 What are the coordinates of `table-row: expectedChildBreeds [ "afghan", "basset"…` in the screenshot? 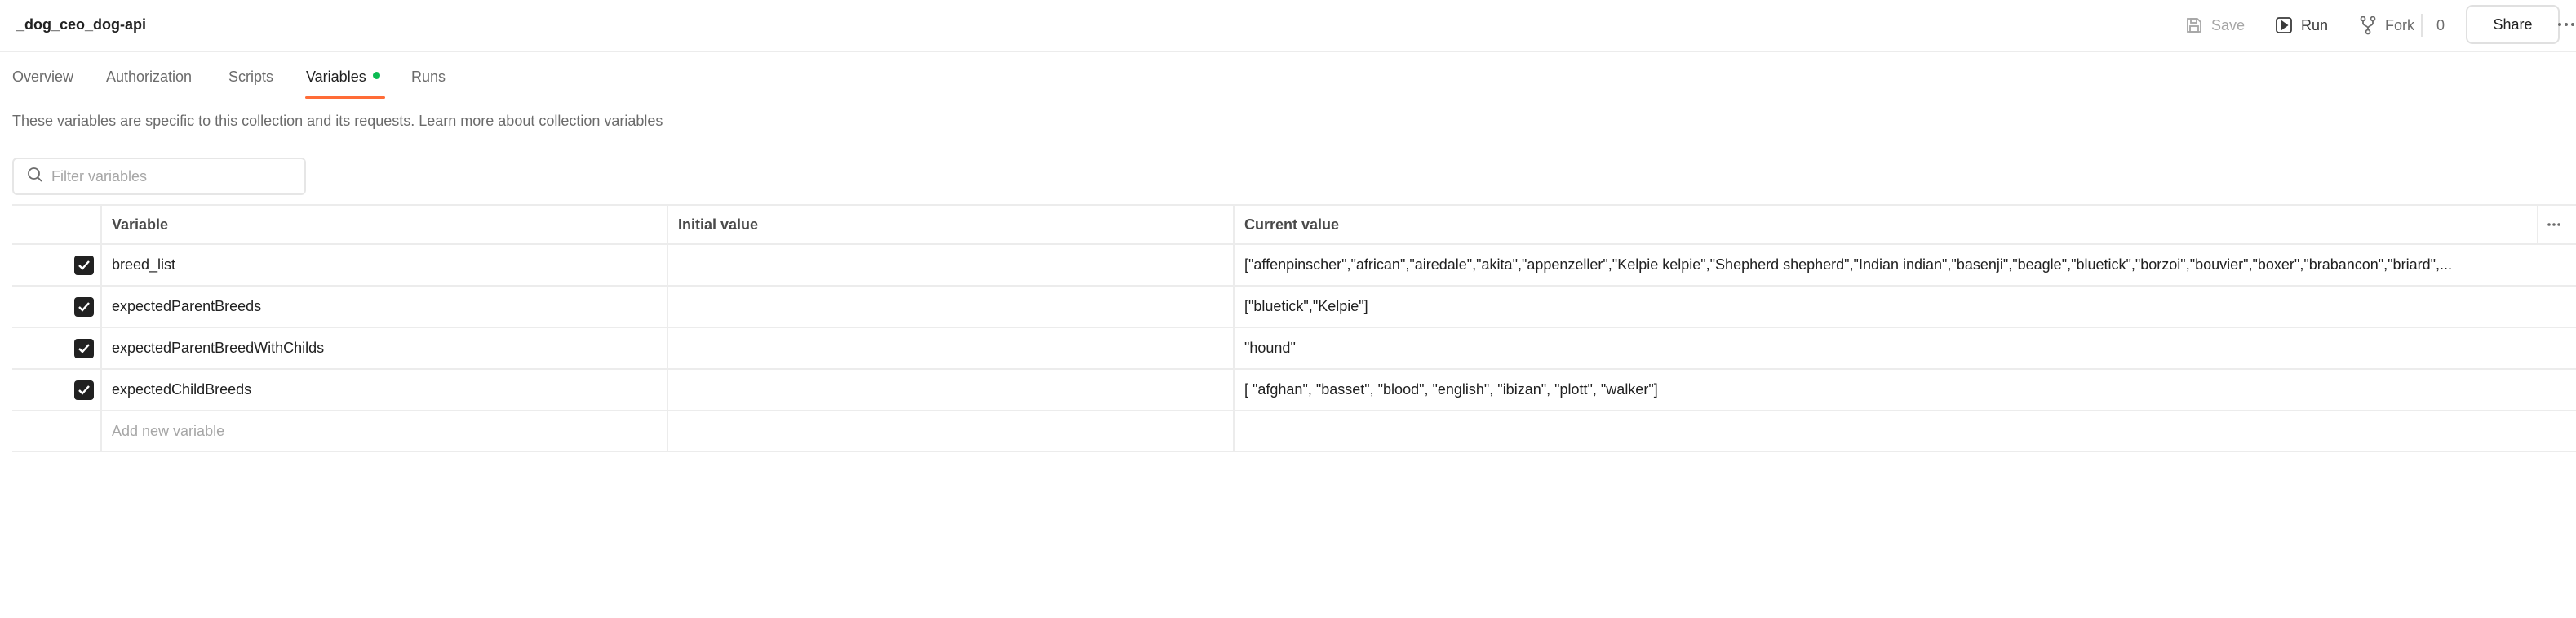 It's located at (1294, 390).